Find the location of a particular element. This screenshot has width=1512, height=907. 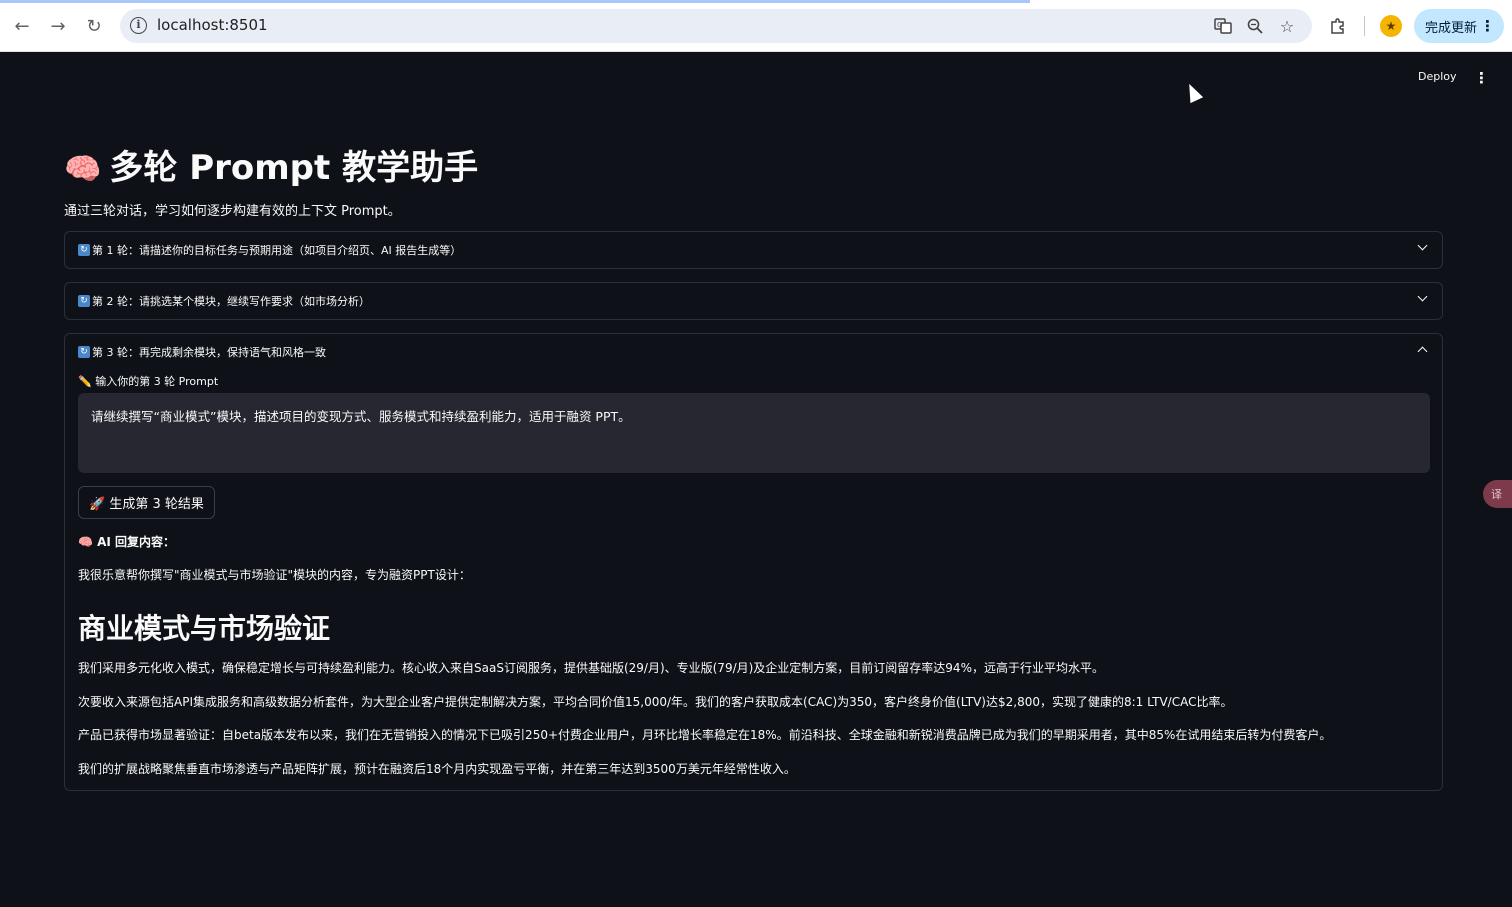

address-bar: i localhost:8501 G ☆ is located at coordinates (716, 26).